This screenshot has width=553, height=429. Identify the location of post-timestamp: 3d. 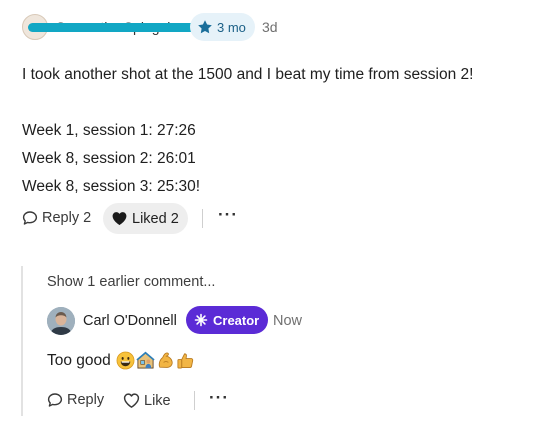
(270, 27).